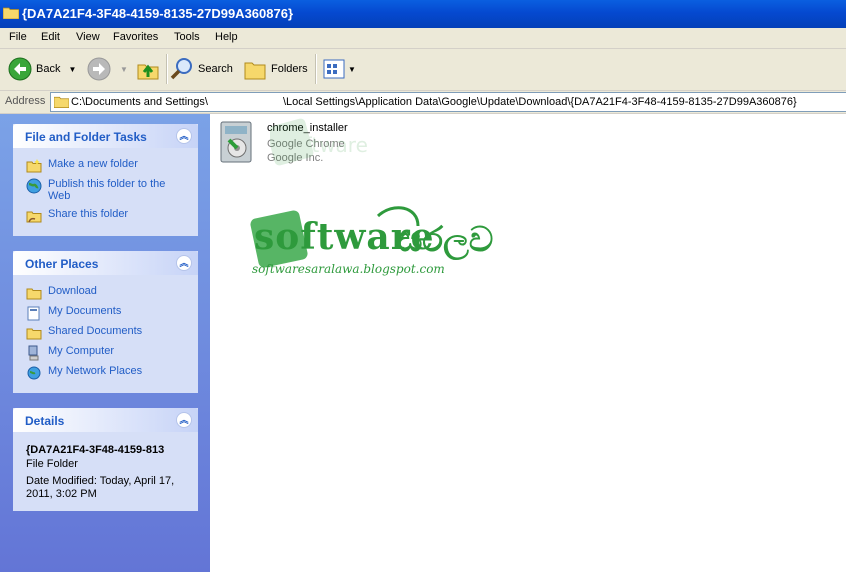  What do you see at coordinates (105, 263) in the screenshot?
I see `panel-header: Other Places ︽` at bounding box center [105, 263].